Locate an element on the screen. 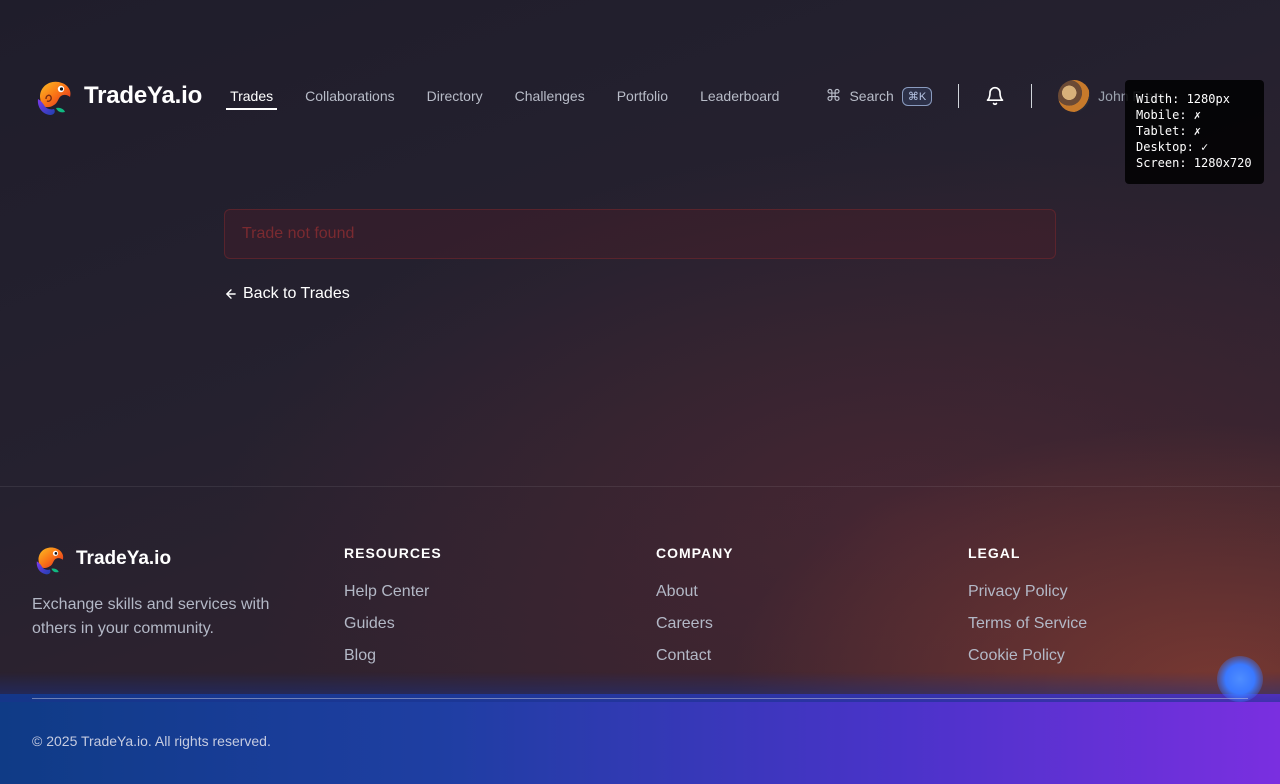  debug-desktop: Desktop: ✓ is located at coordinates (1172, 147).